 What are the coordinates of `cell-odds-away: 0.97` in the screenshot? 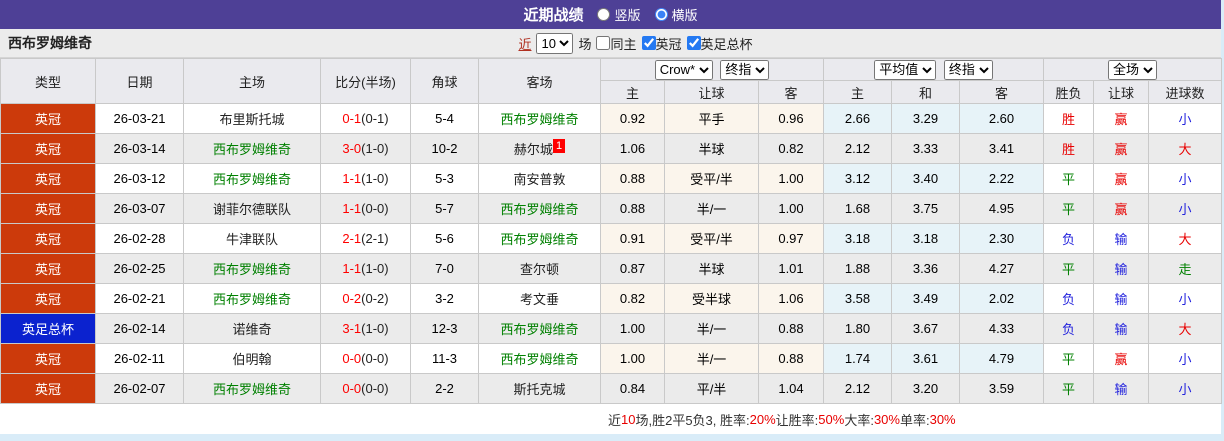 It's located at (791, 238).